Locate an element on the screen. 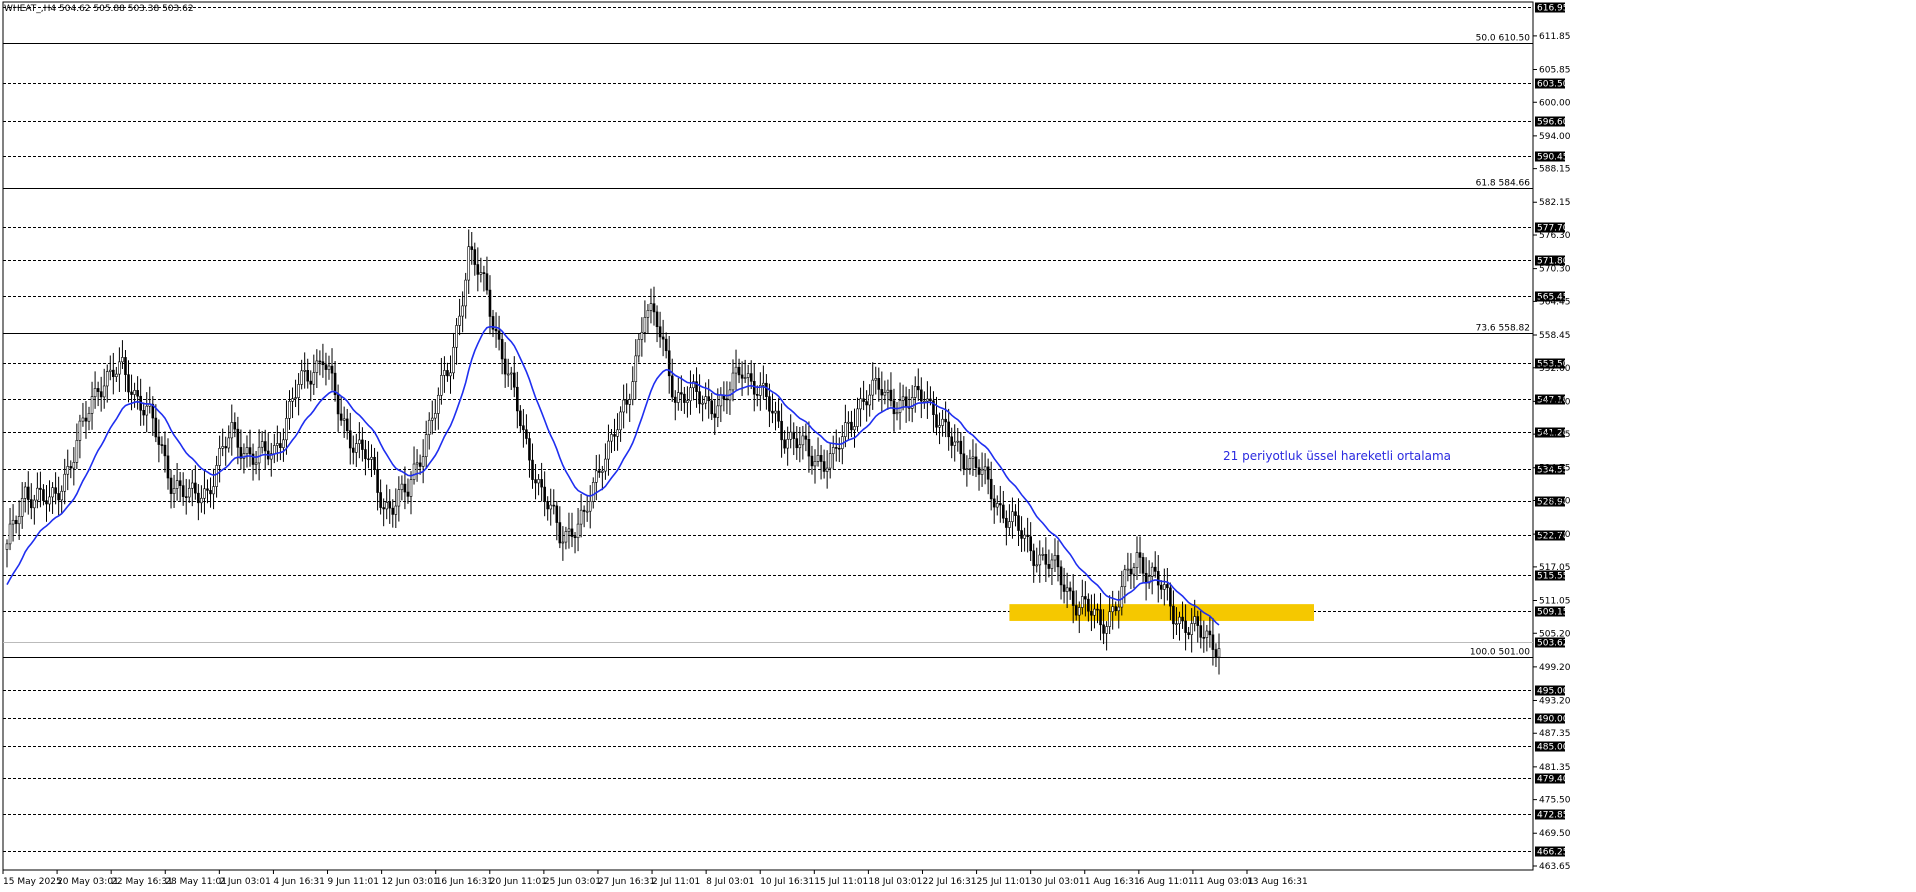  price-tick-label: 493.20 is located at coordinates (1555, 701).